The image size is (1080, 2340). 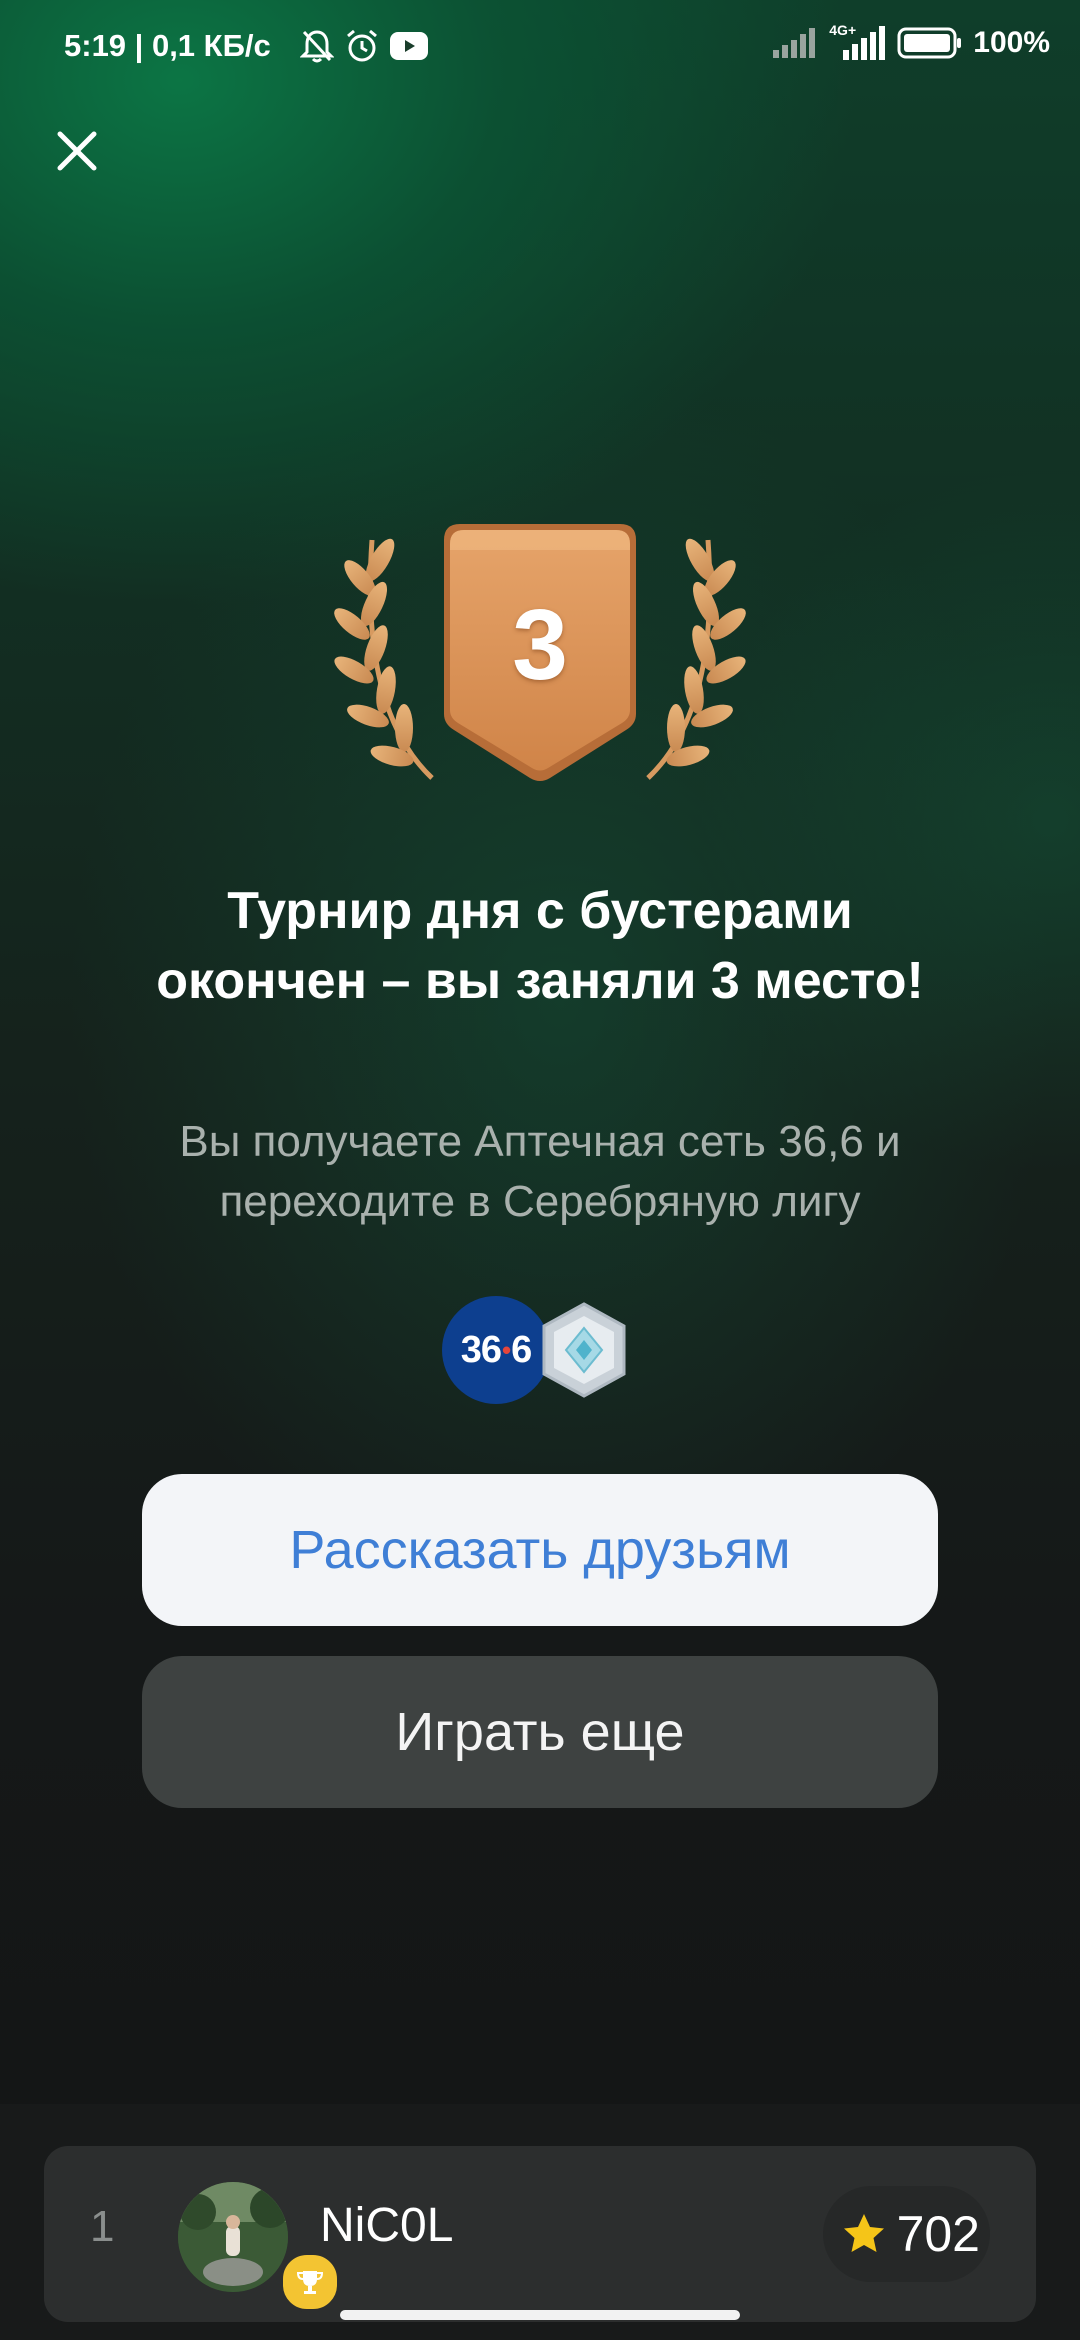 I want to click on leaderboard-score: 702, so click(x=906, y=2234).